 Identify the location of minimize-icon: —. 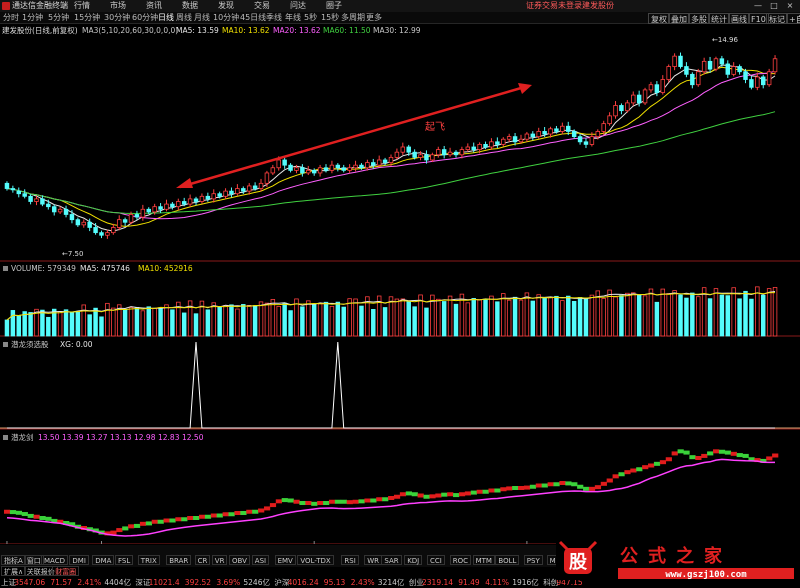
(758, 6).